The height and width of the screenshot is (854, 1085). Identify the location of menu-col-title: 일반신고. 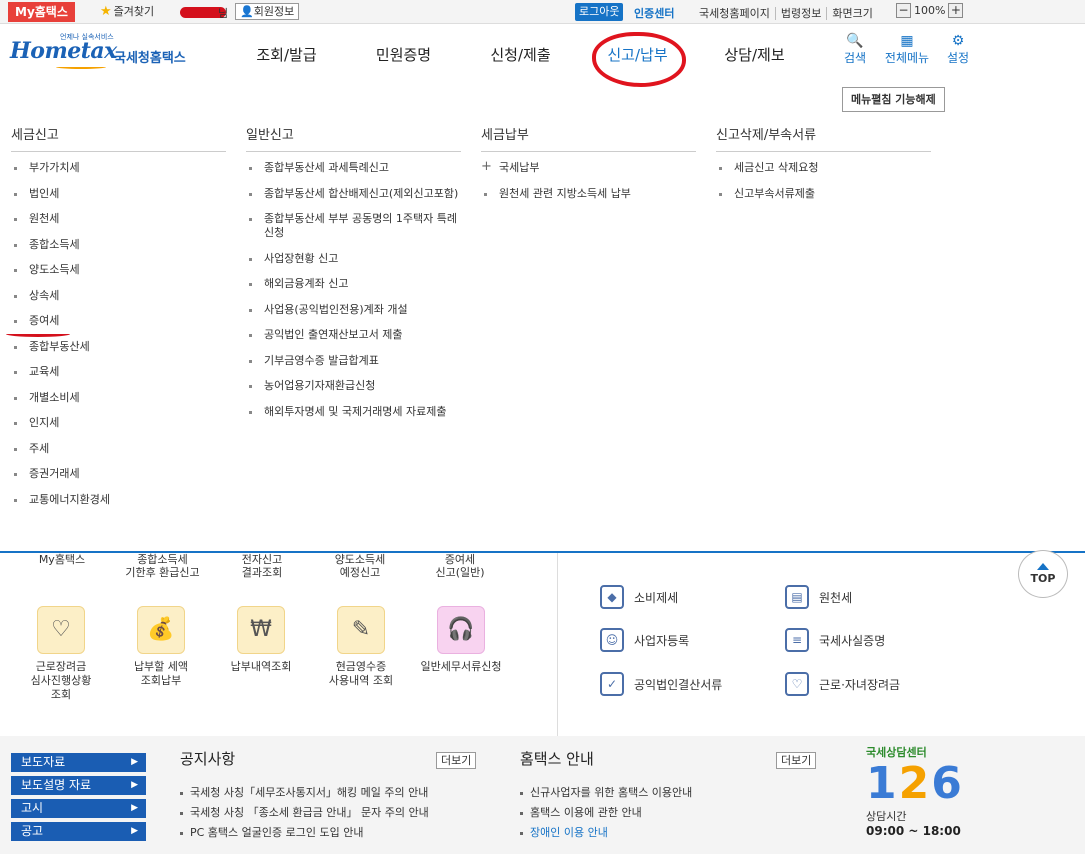
(353, 138).